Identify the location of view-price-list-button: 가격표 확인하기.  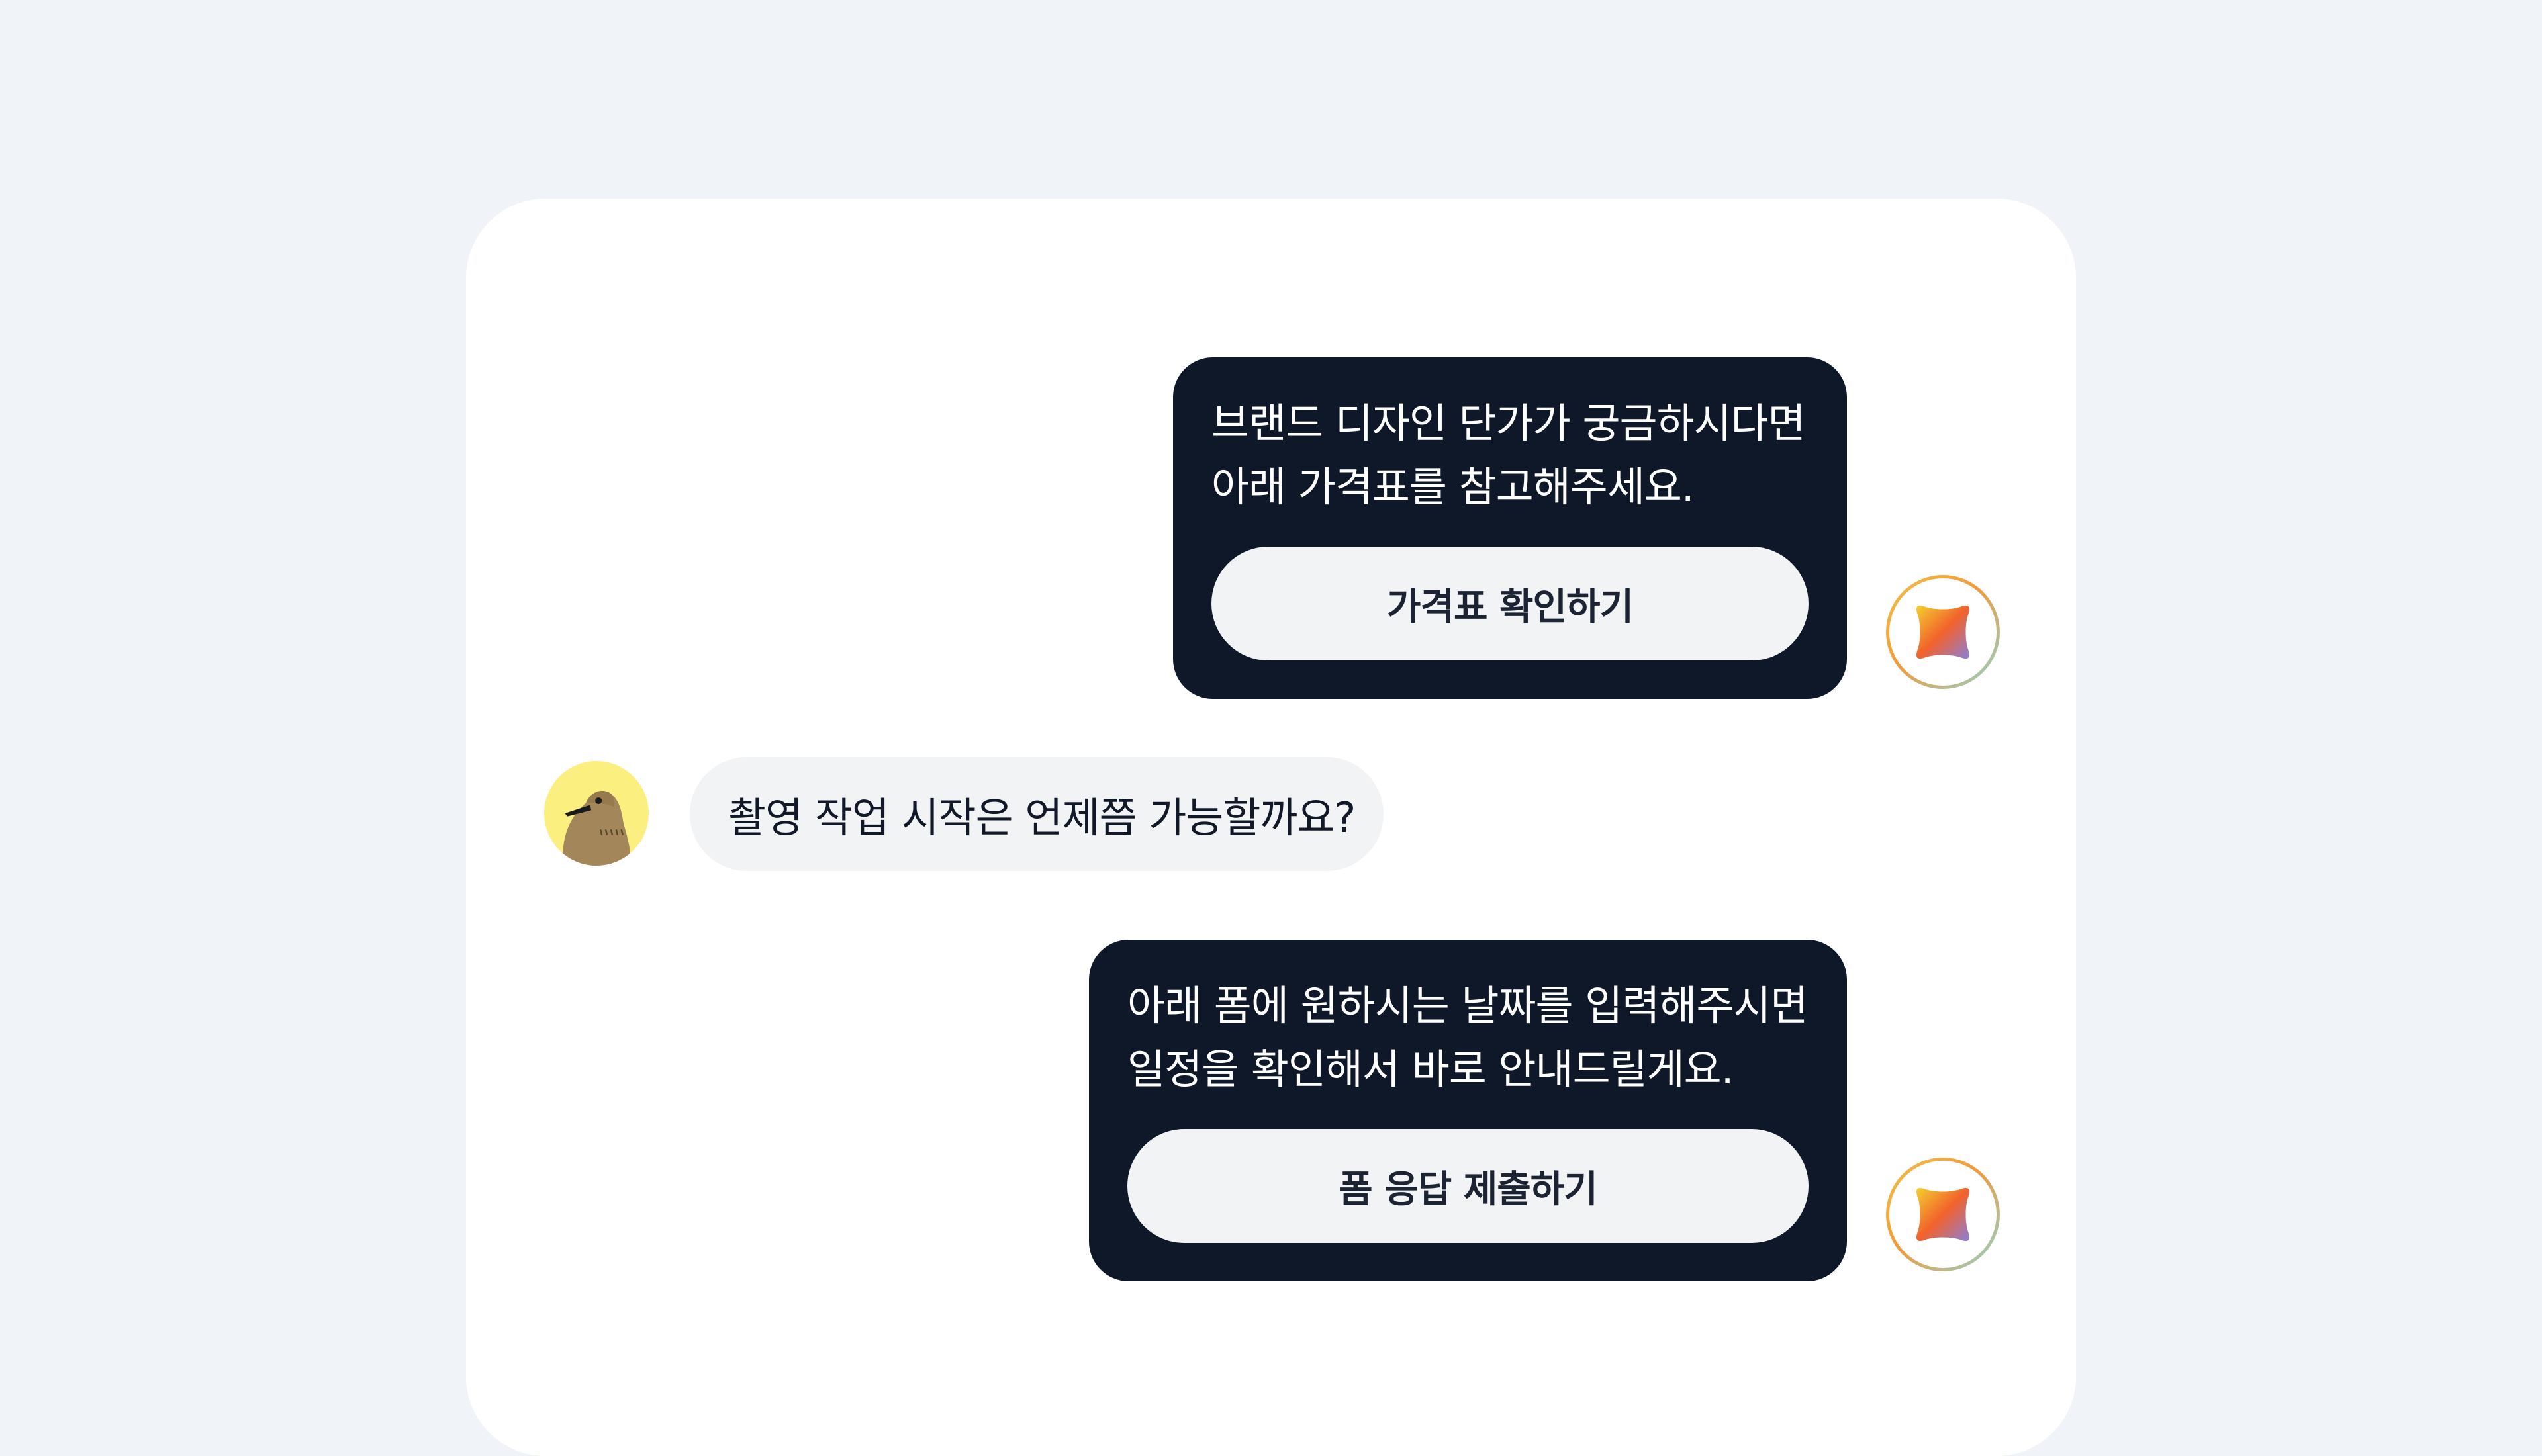
(1510, 603).